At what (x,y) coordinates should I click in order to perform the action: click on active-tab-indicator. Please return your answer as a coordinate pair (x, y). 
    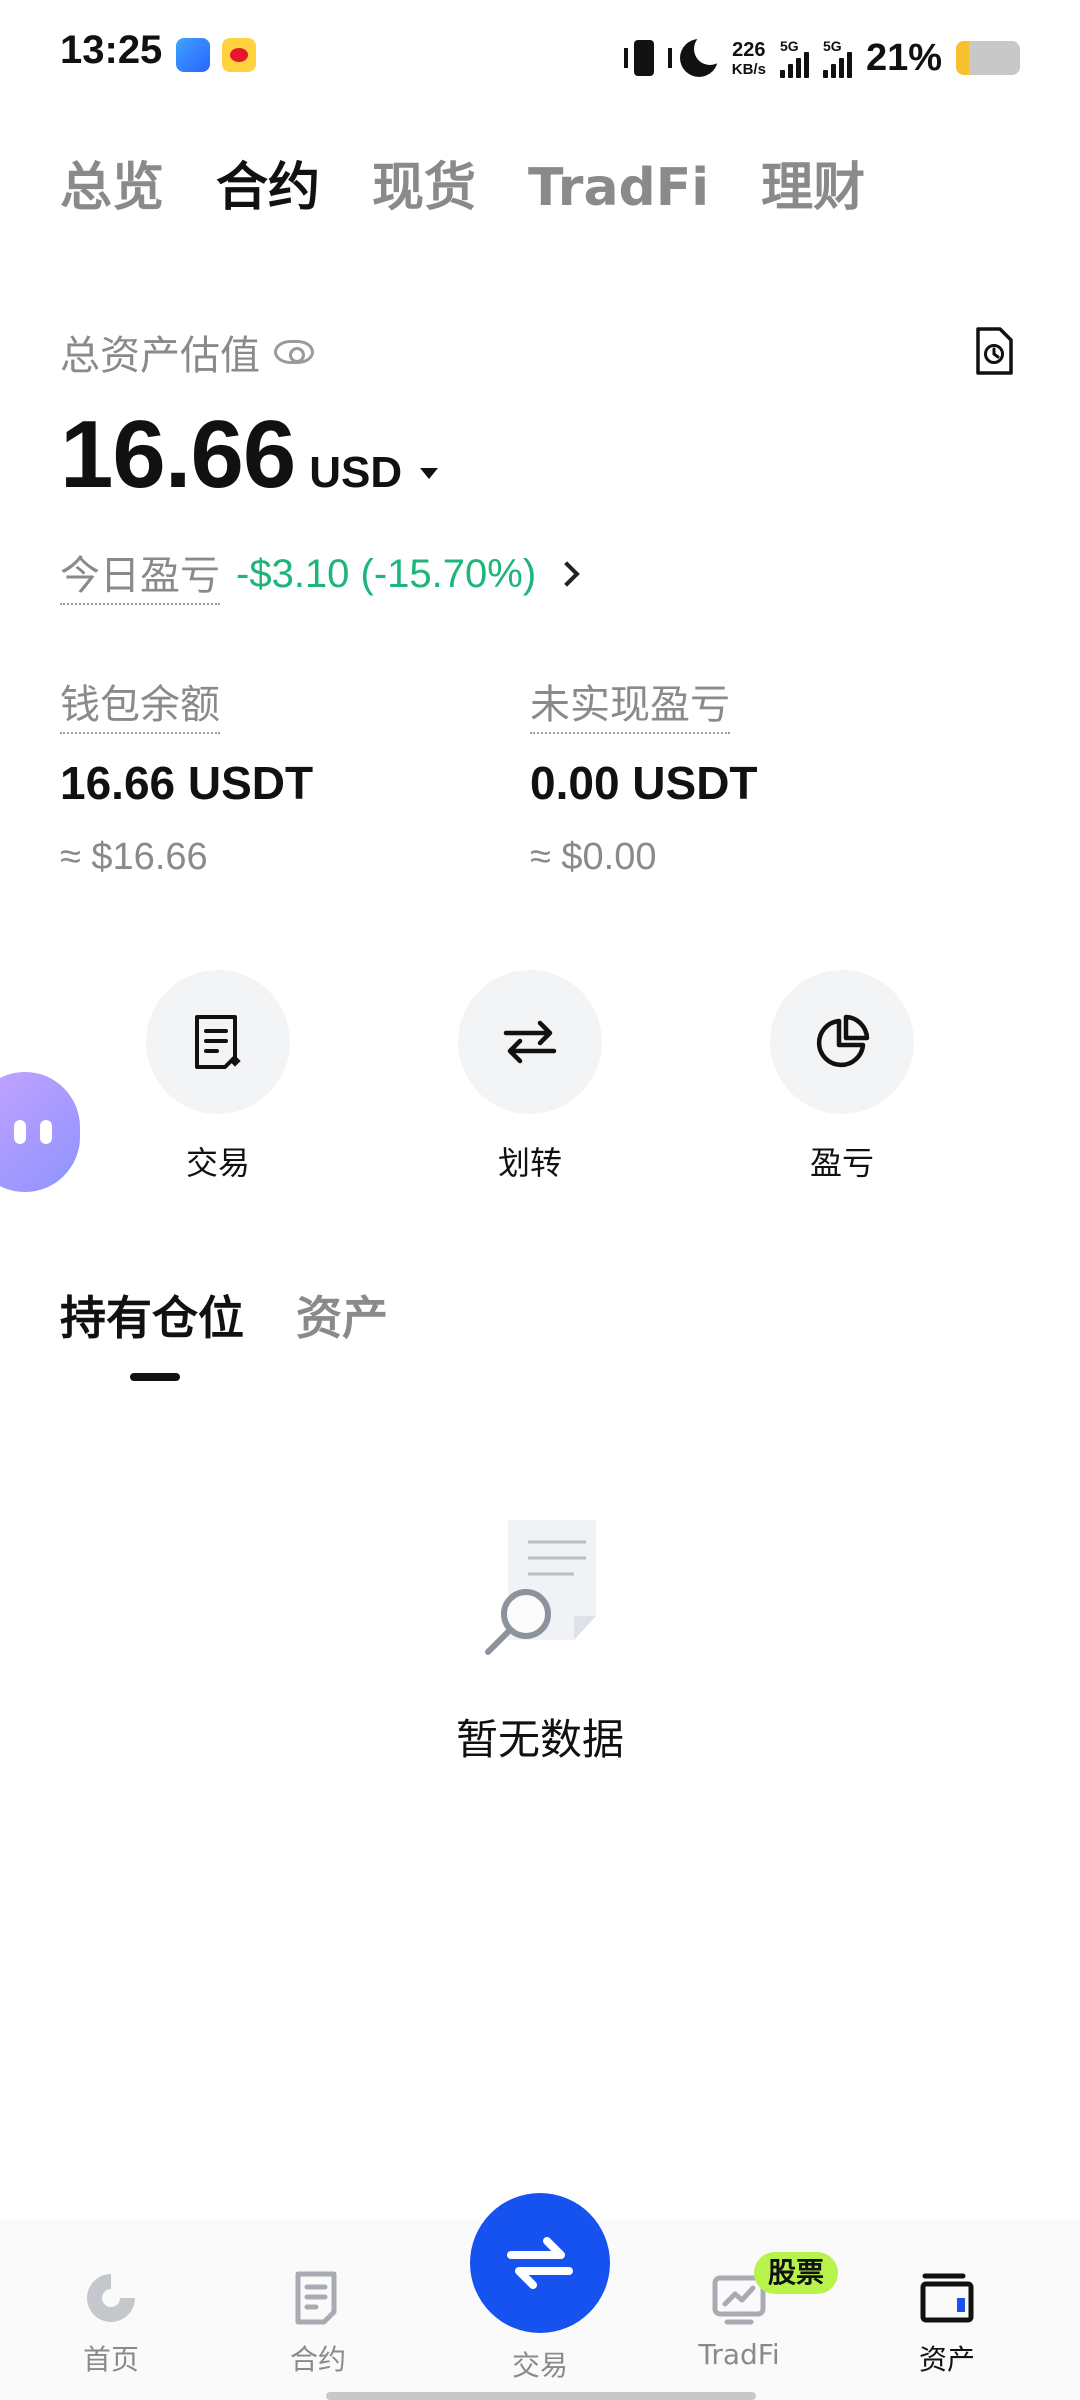
    Looking at the image, I should click on (155, 1377).